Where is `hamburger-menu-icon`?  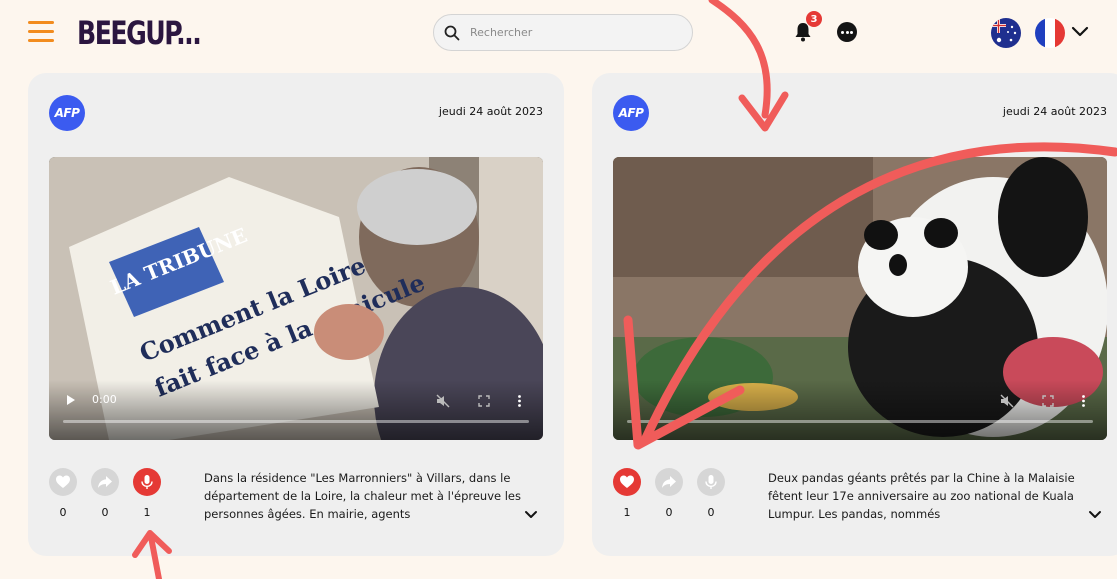
hamburger-menu-icon is located at coordinates (41, 32).